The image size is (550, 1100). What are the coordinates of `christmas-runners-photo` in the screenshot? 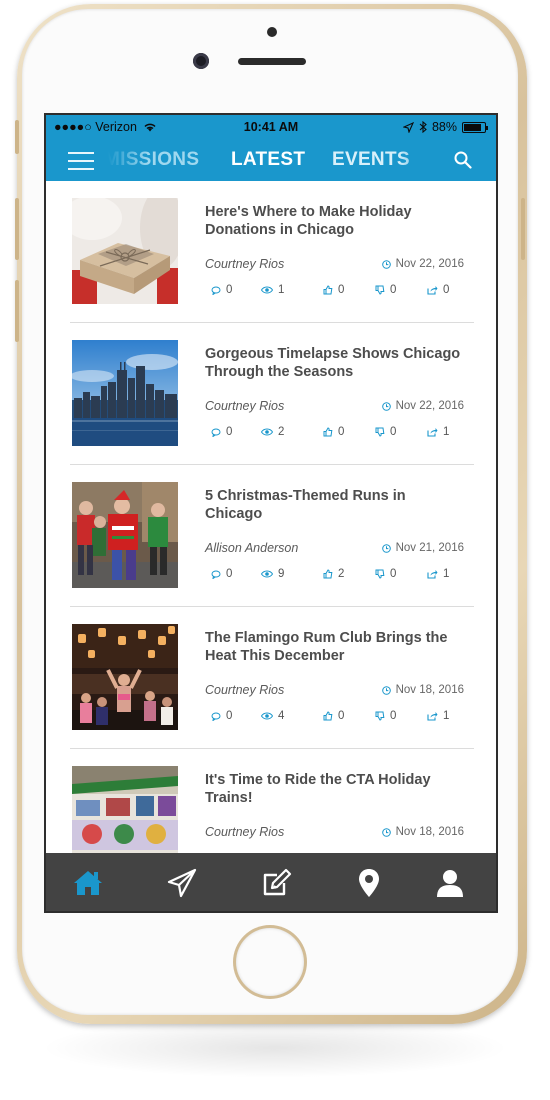 It's located at (125, 535).